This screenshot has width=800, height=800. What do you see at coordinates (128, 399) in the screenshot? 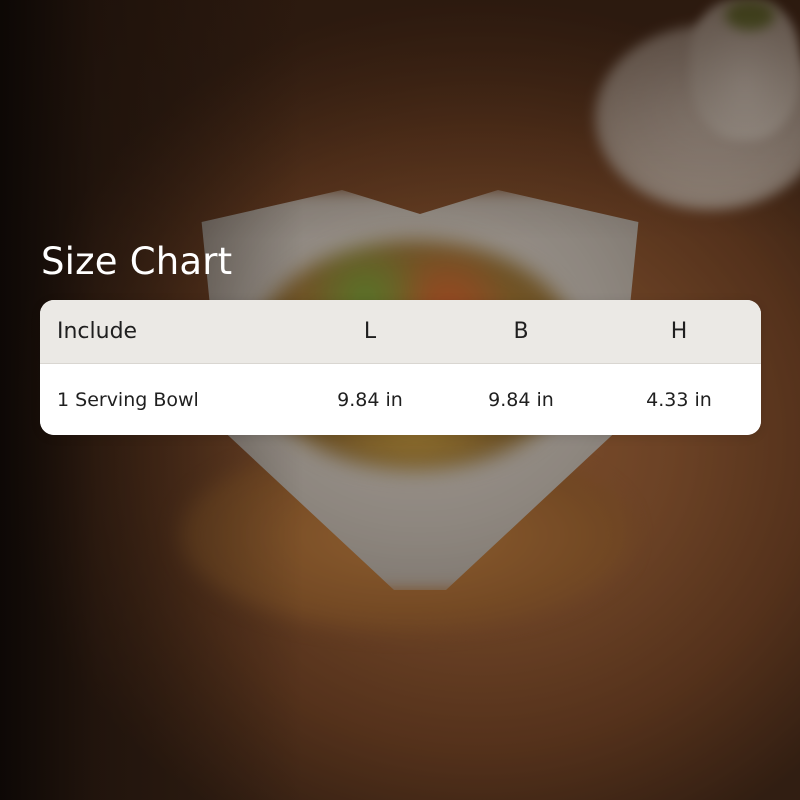
I see `cell-item-name: 1 Serving Bowl` at bounding box center [128, 399].